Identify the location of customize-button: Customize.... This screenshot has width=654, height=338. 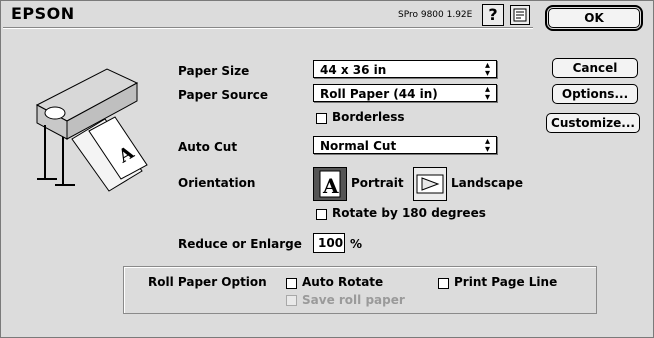
(593, 123).